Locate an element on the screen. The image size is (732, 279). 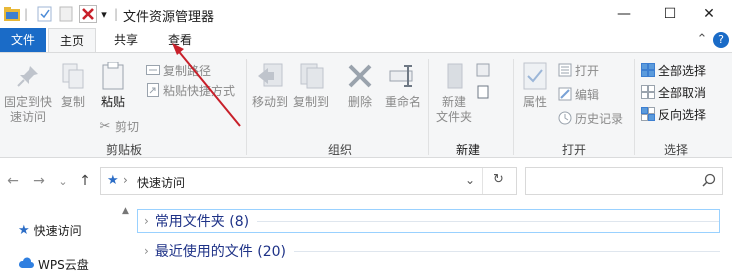
move-to-label: 移动到 is located at coordinates (269, 102).